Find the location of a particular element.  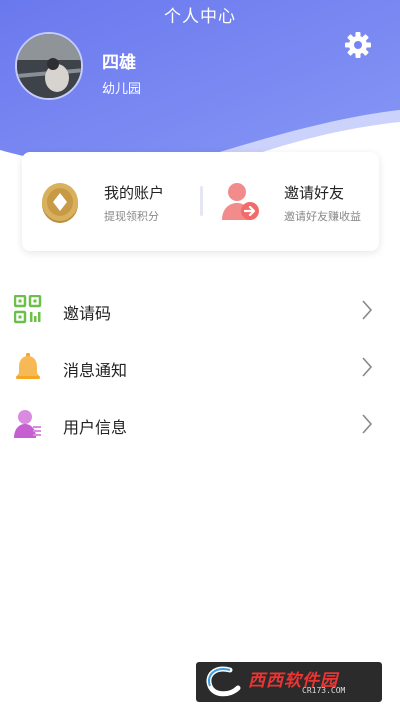

menu-item-notifications: 消息通知 is located at coordinates (200, 367).